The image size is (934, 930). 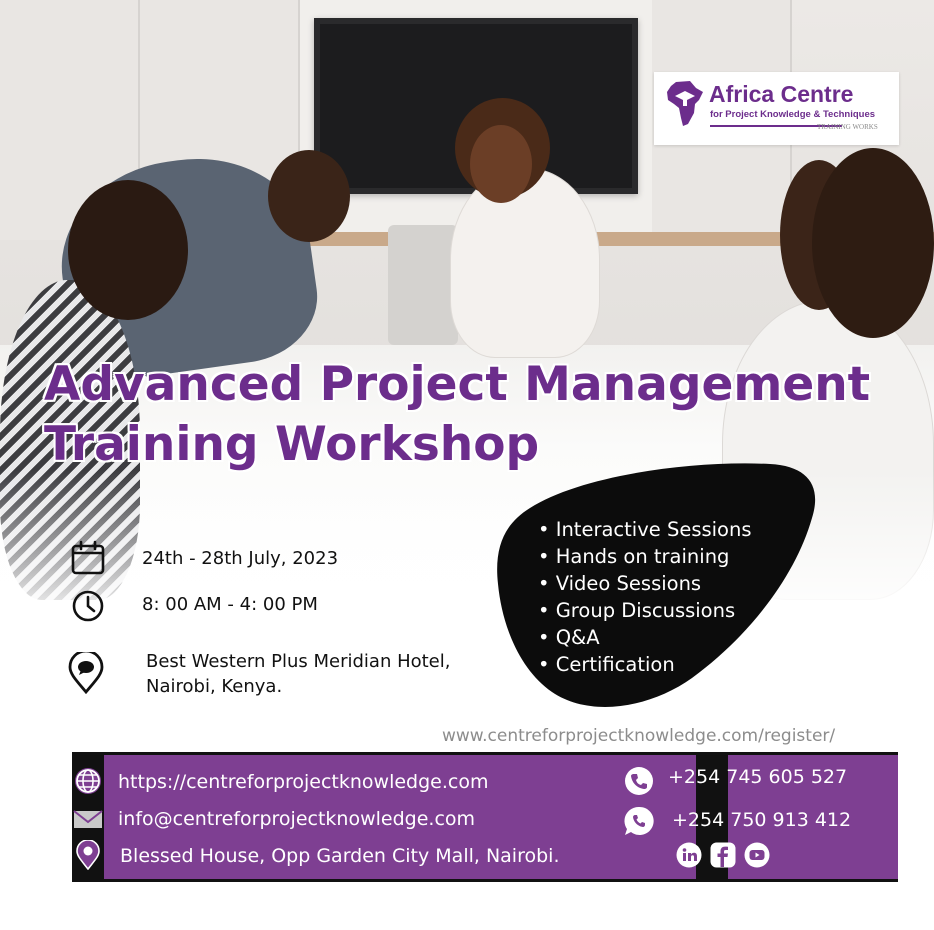 What do you see at coordinates (639, 820) in the screenshot?
I see `whatsapp-icon` at bounding box center [639, 820].